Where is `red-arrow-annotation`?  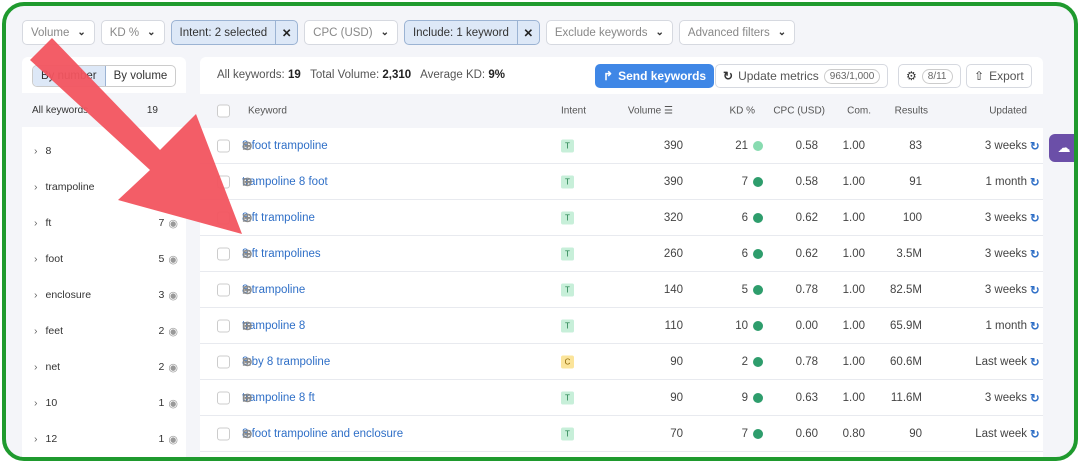 red-arrow-annotation is located at coordinates (136, 136).